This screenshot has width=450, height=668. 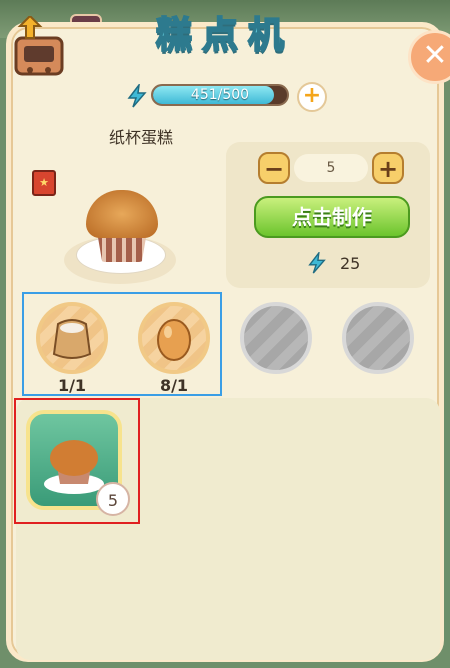 I want to click on energy-meter: 451/500 +, so click(x=230, y=97).